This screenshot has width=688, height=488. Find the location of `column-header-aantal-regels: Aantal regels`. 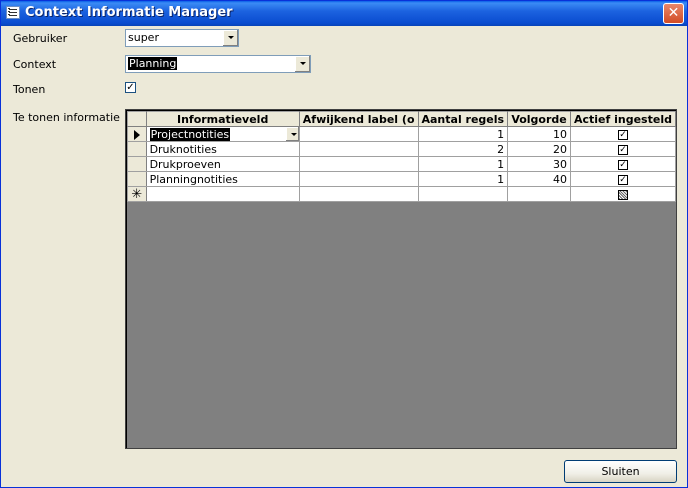

column-header-aantal-regels: Aantal regels is located at coordinates (463, 119).